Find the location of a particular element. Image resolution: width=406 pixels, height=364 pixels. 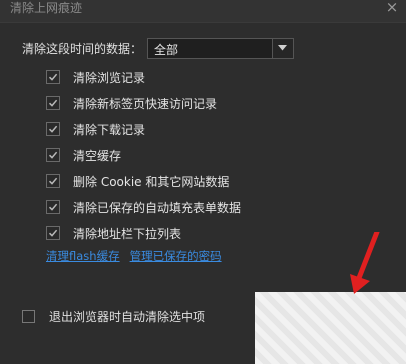

clear-flash-cache-link: 清理flash缓存 is located at coordinates (83, 256).